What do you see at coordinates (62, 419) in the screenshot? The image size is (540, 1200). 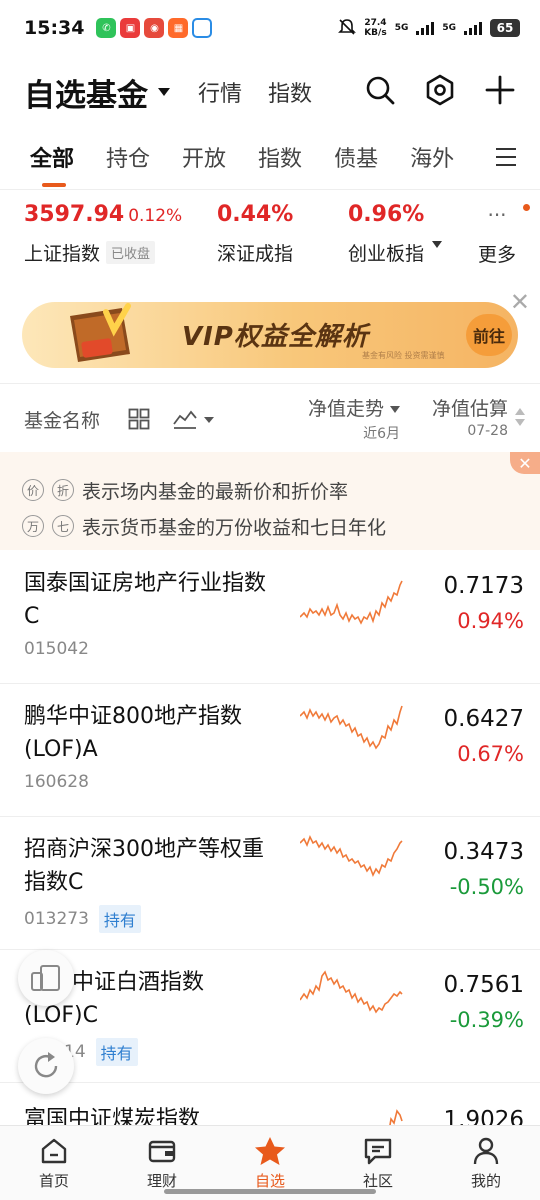 I see `fund-name-column: 基金名称` at bounding box center [62, 419].